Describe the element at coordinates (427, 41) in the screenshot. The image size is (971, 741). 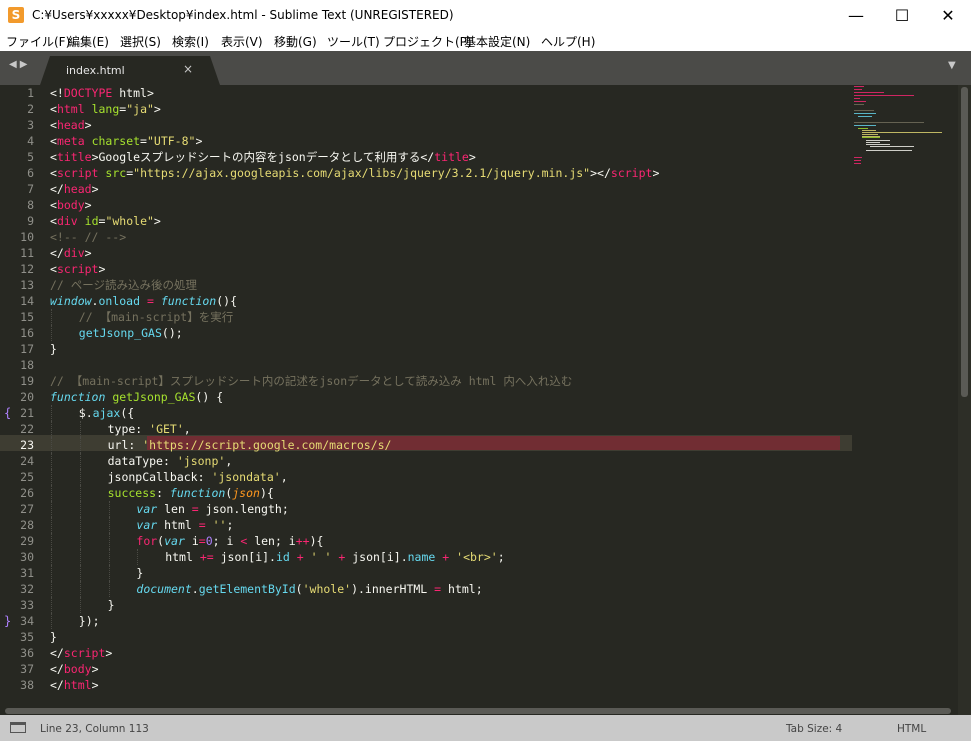
I see `menu-project: プロジェクト(P)` at that location.